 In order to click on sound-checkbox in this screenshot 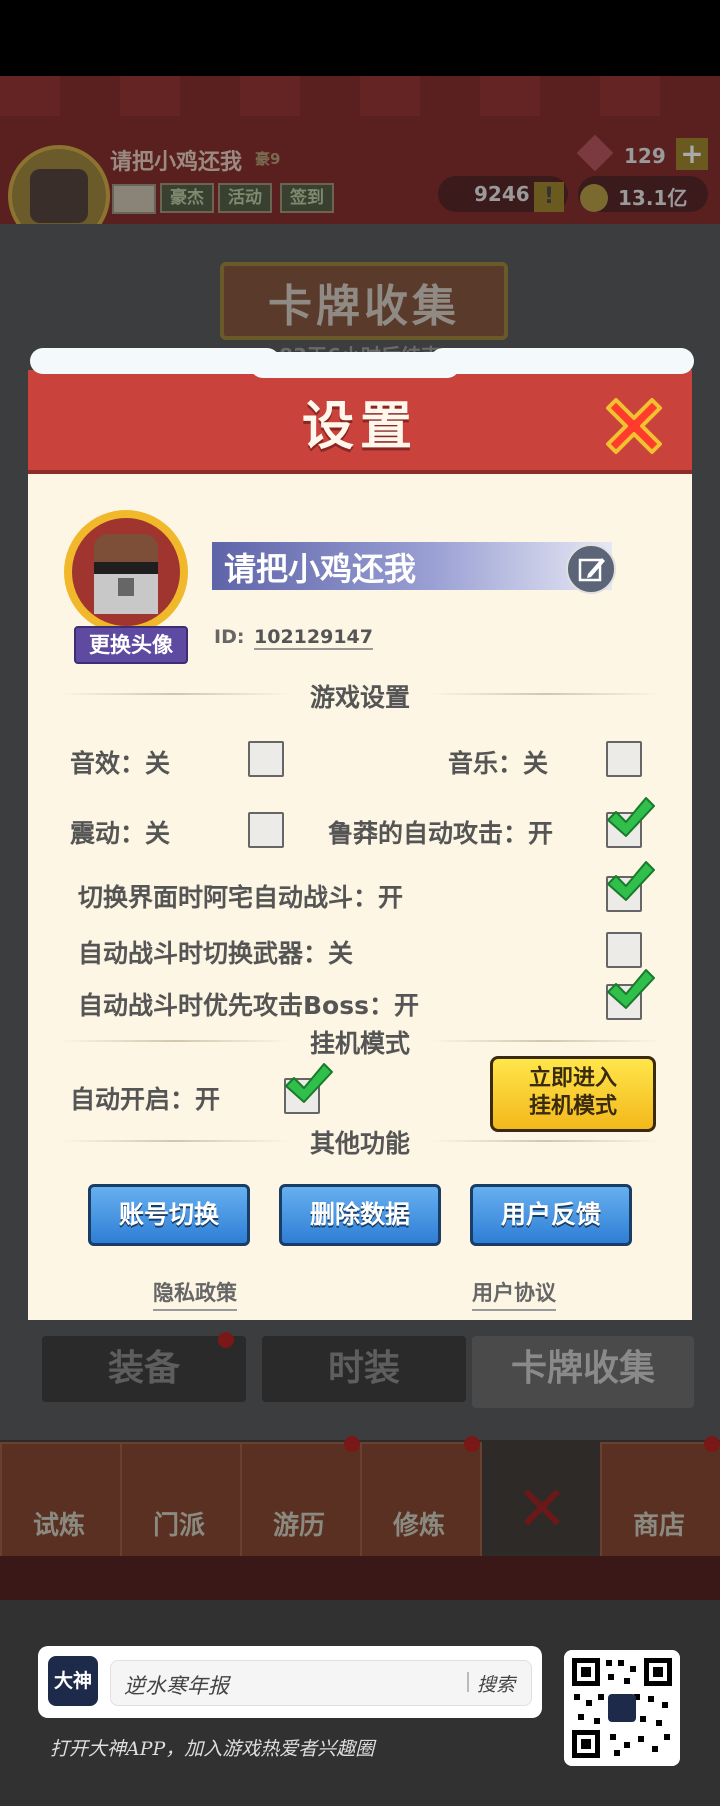, I will do `click(266, 759)`.